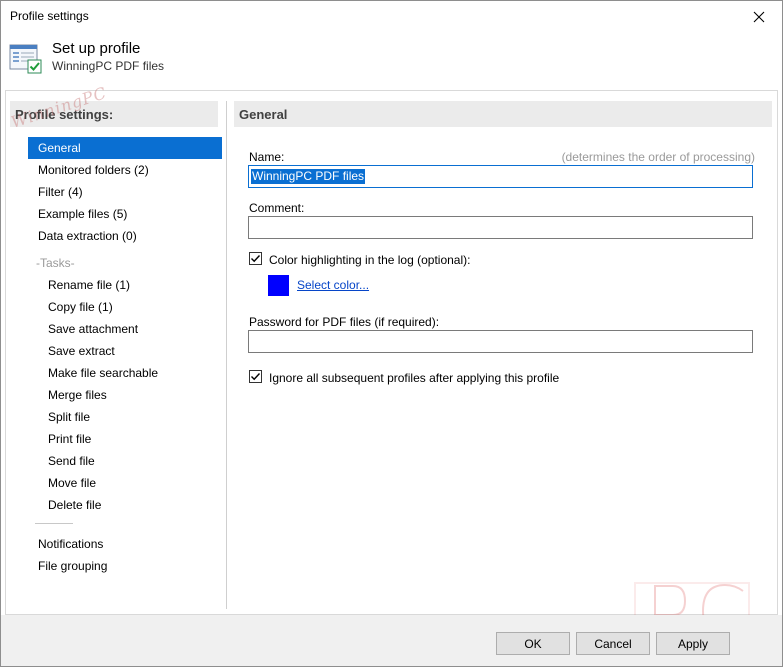 This screenshot has width=783, height=667. Describe the element at coordinates (54, 523) in the screenshot. I see `tasks-divider` at that location.